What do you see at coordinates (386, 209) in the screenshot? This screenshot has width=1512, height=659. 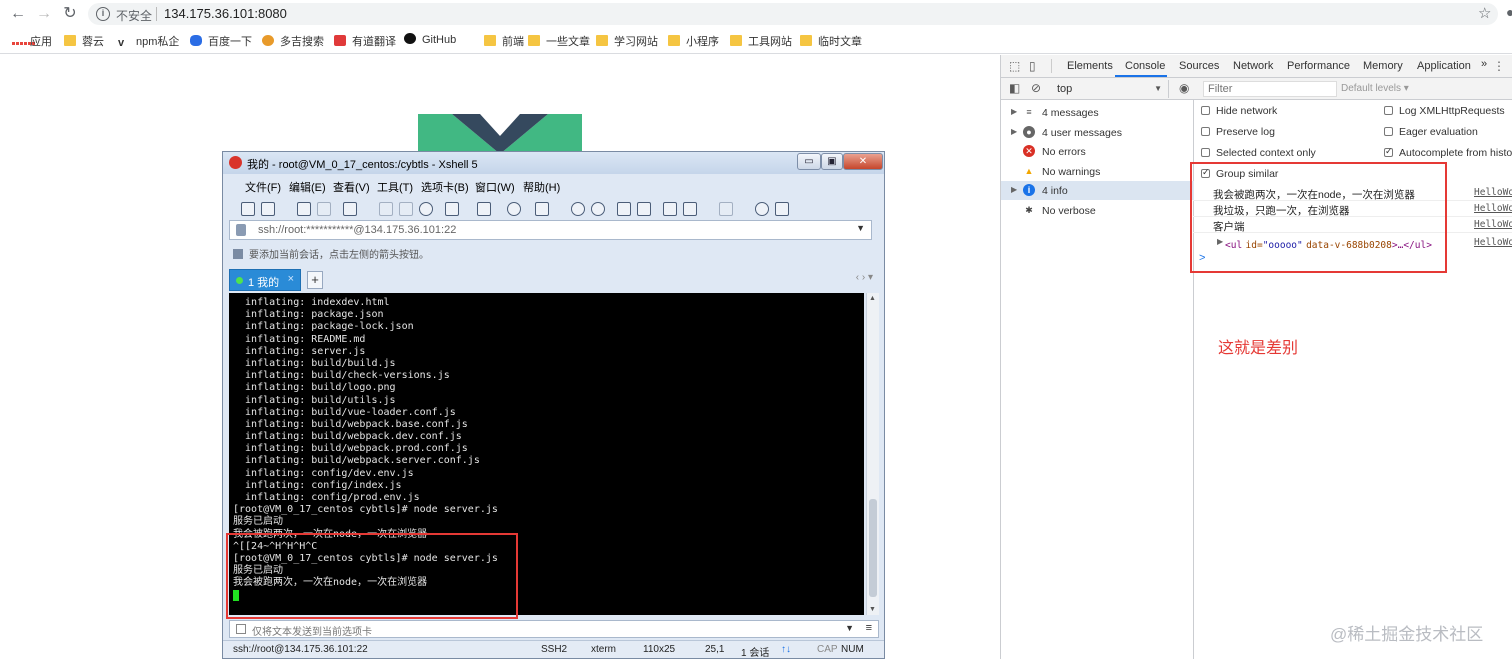 I see `copy-icon` at bounding box center [386, 209].